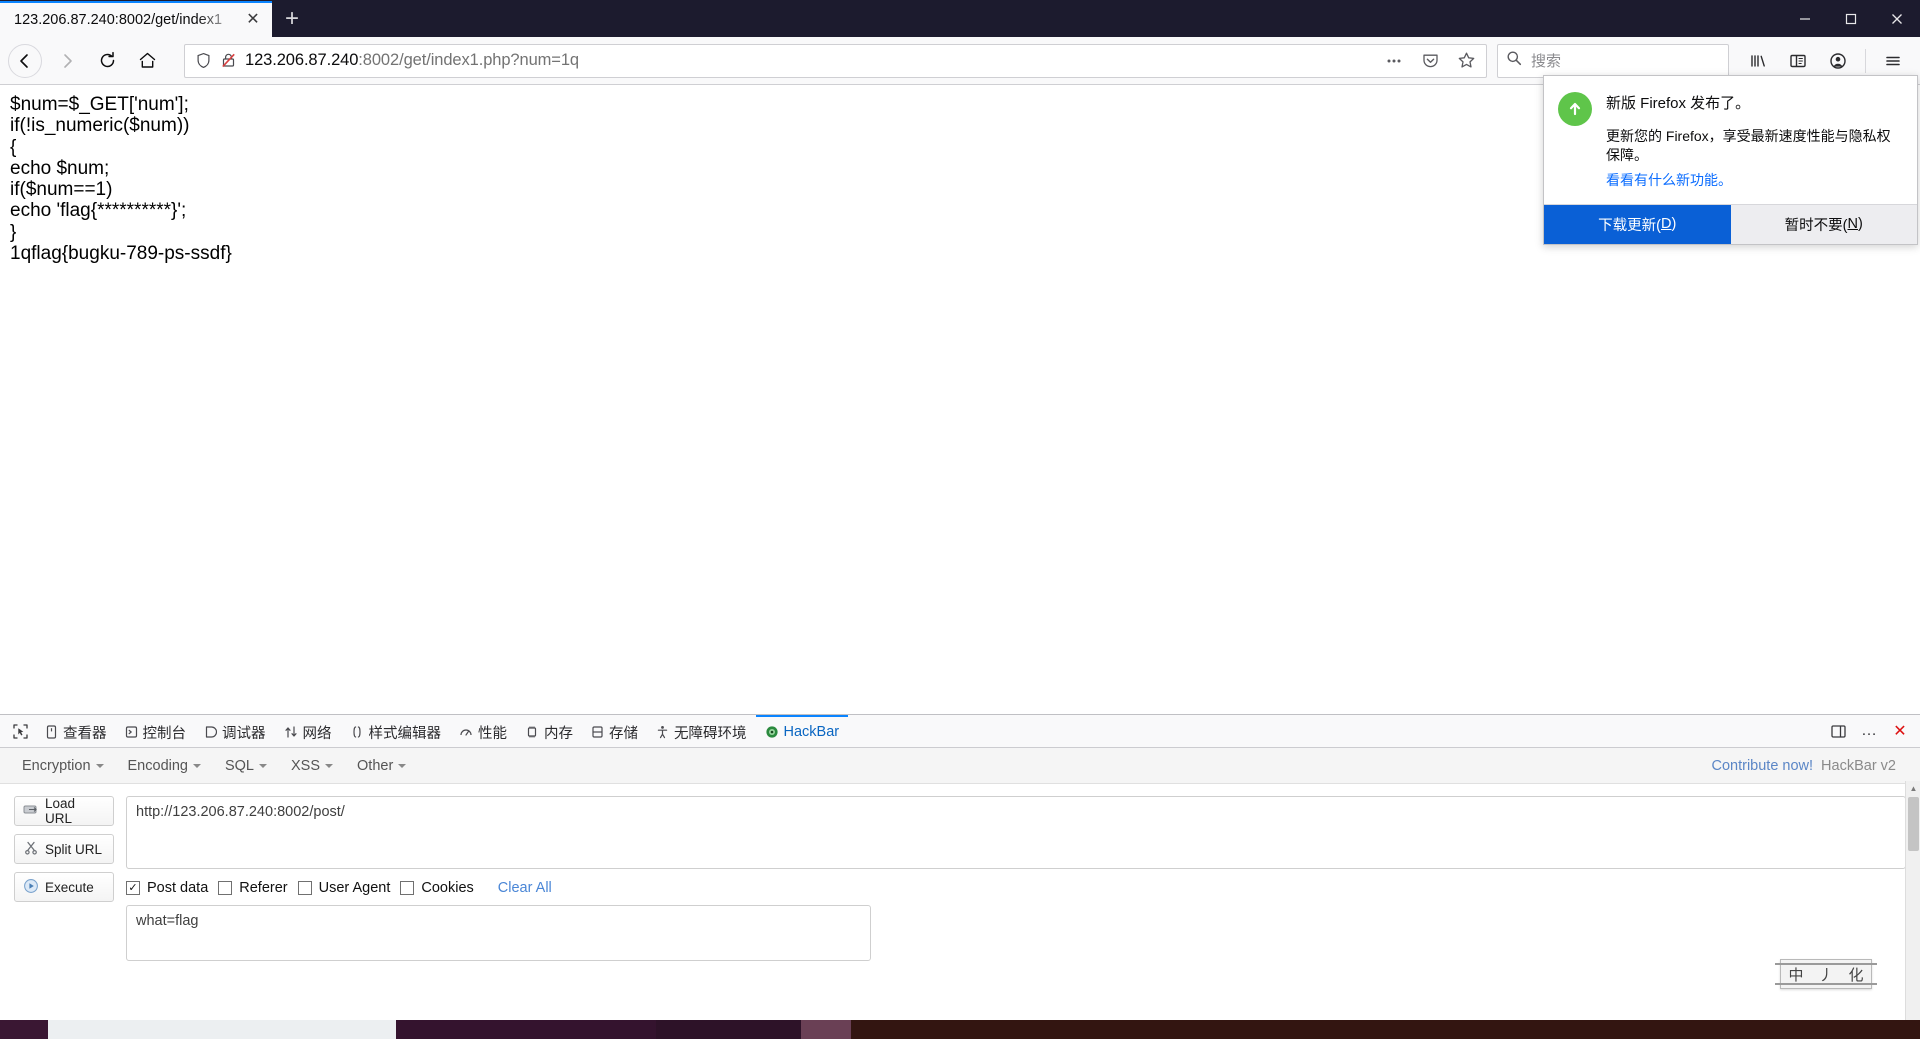 The height and width of the screenshot is (1039, 1920). I want to click on not-now-button: 暂时不要(N), so click(1823, 224).